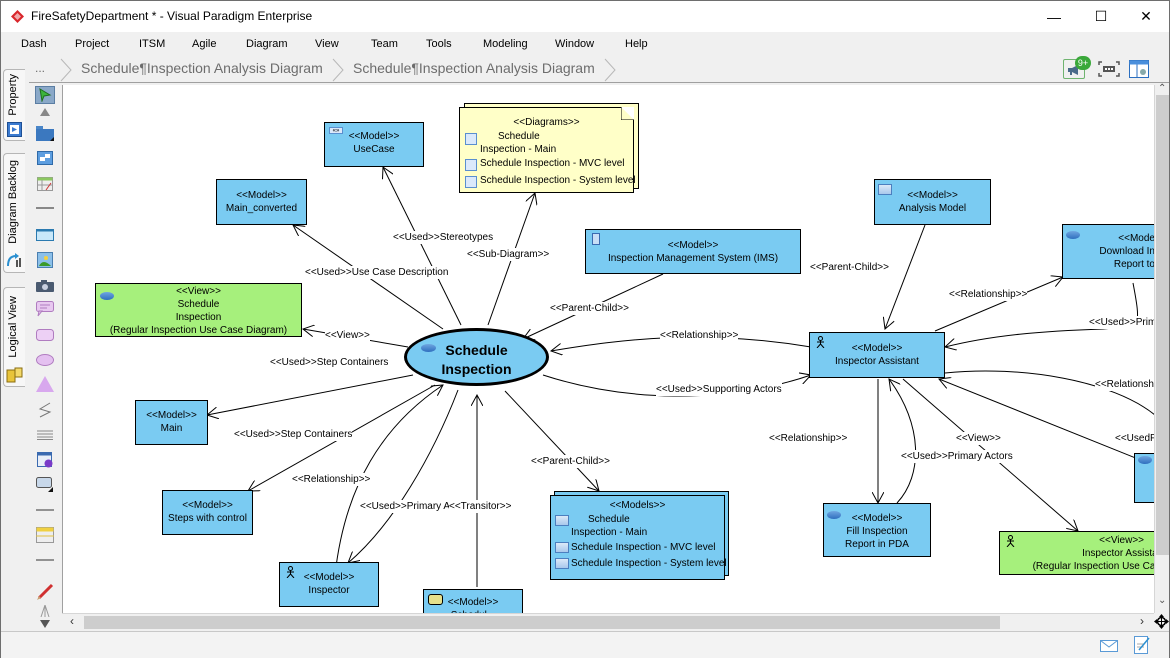 Image resolution: width=1170 pixels, height=658 pixels. I want to click on node-name: Inspection Management System (IMS), so click(693, 258).